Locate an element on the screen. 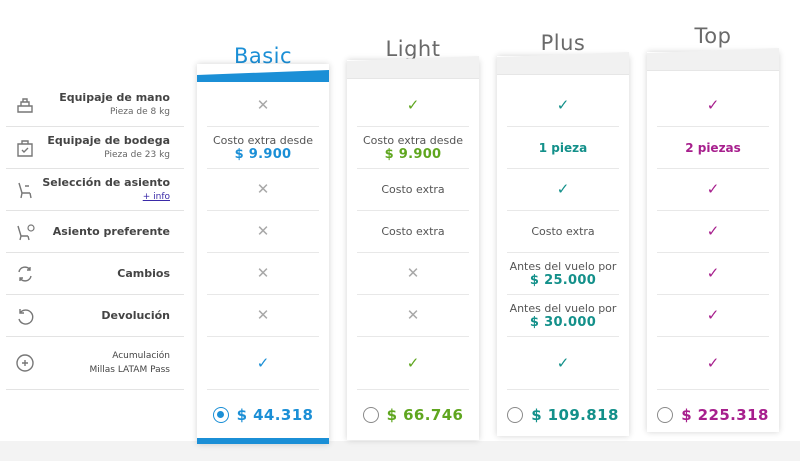 Image resolution: width=800 pixels, height=461 pixels. feature-label: Equipaje de bodega is located at coordinates (108, 140).